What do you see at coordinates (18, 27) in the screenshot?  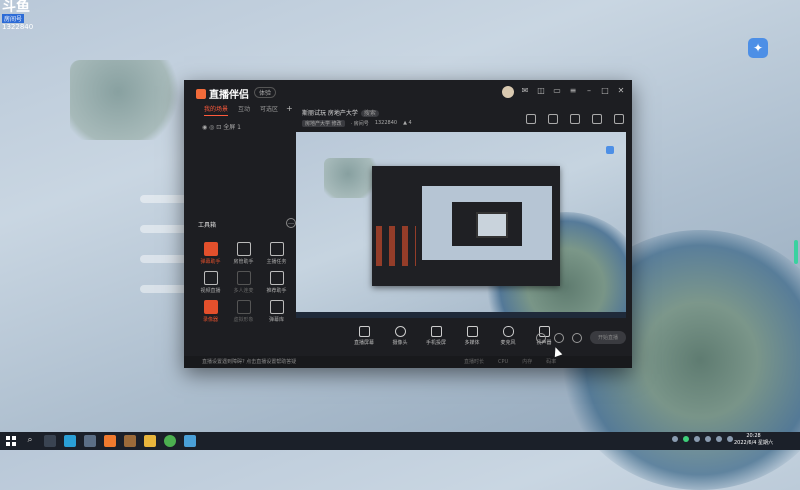 I see `room-number: 1322840` at bounding box center [18, 27].